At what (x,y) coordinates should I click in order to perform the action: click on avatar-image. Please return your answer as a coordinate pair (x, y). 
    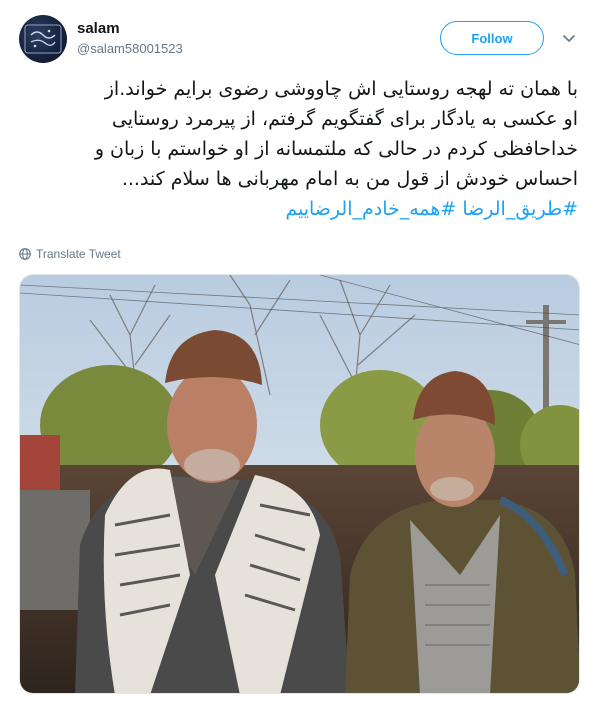
    Looking at the image, I should click on (43, 39).